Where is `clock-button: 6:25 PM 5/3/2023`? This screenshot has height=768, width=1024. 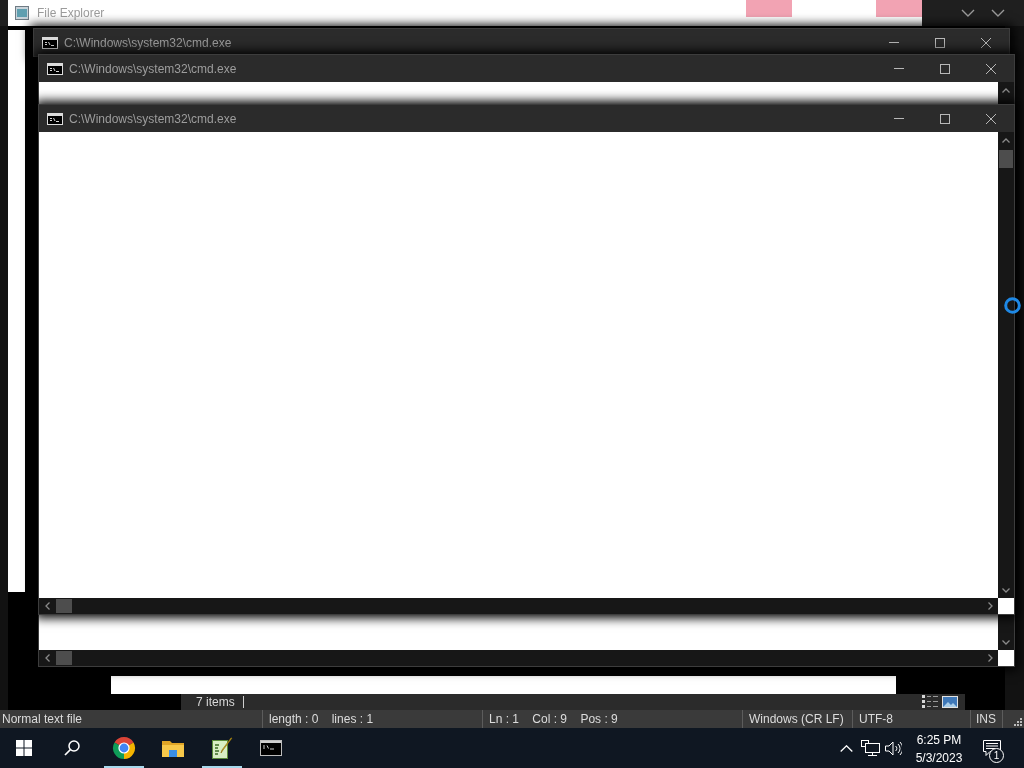
clock-button: 6:25 PM 5/3/2023 is located at coordinates (939, 748).